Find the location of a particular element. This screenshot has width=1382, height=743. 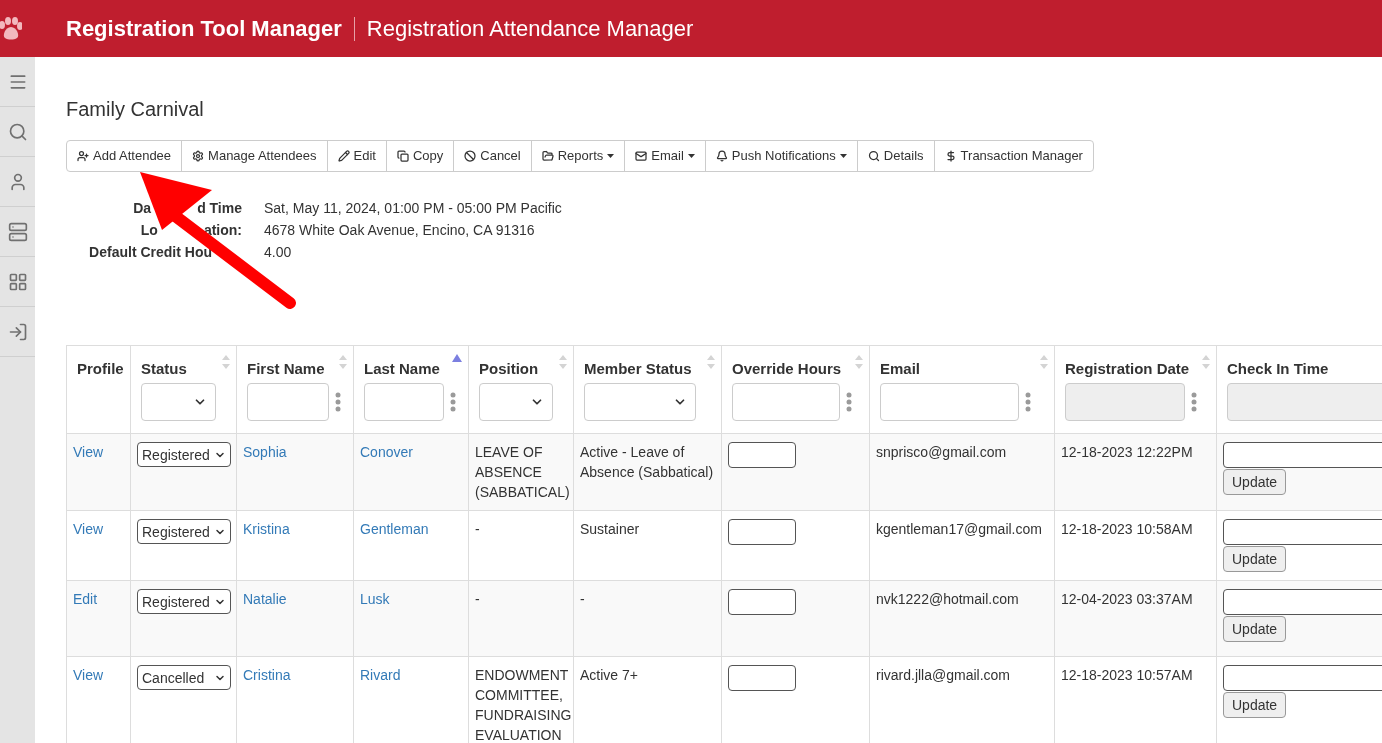

column-title: Check In Time is located at coordinates (1278, 369).